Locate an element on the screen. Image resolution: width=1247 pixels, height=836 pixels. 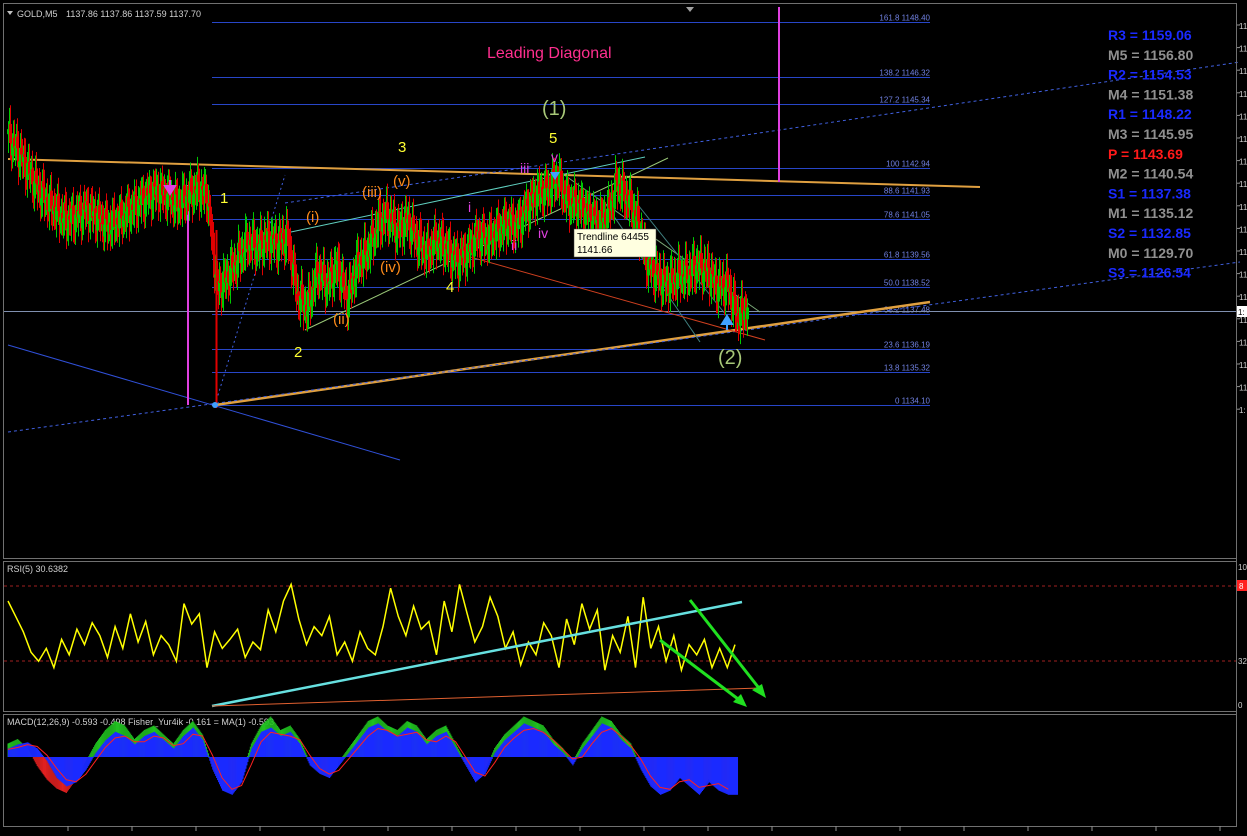
wave-minute-v: v is located at coordinates (554, 157).